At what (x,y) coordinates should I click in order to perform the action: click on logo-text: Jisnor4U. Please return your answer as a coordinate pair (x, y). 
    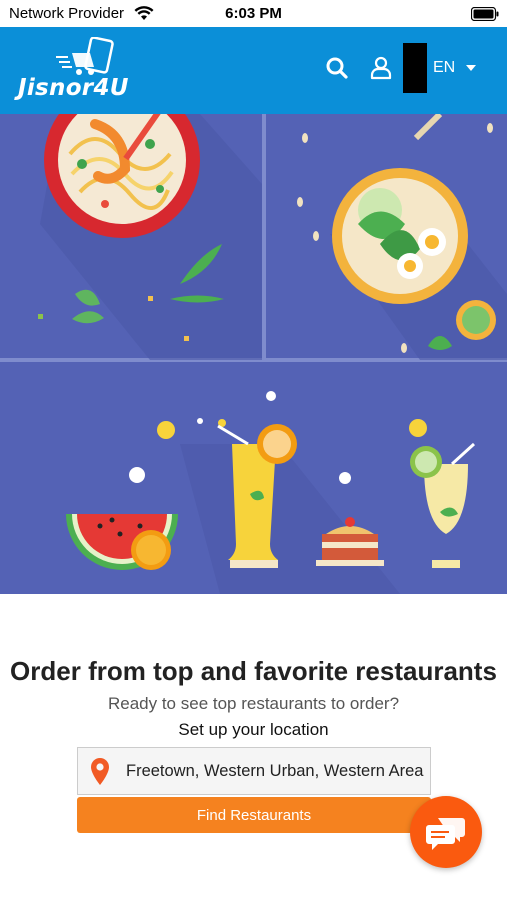
    Looking at the image, I should click on (73, 88).